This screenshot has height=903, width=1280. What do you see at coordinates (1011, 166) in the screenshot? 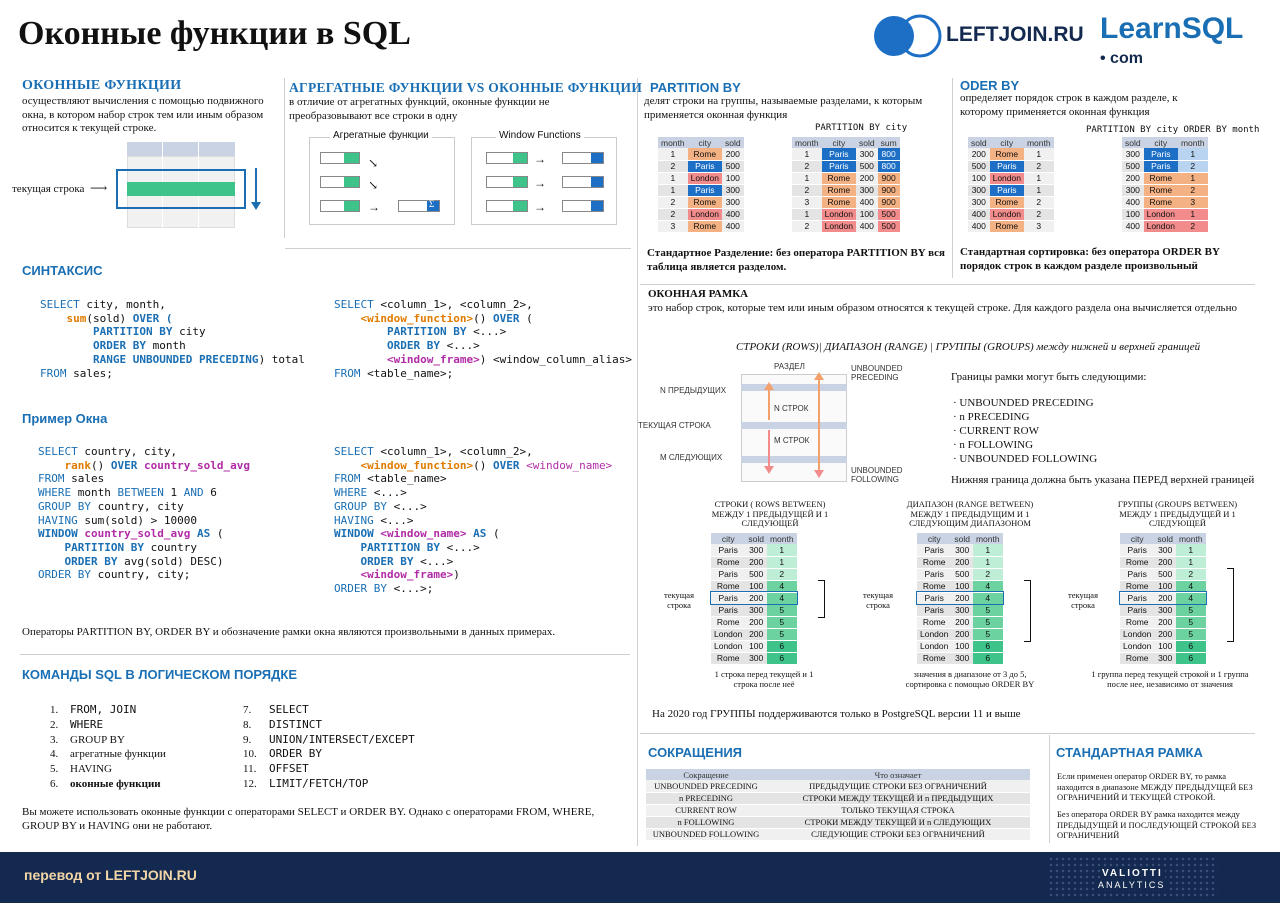
I see `table-row: 500 Paris 2` at bounding box center [1011, 166].